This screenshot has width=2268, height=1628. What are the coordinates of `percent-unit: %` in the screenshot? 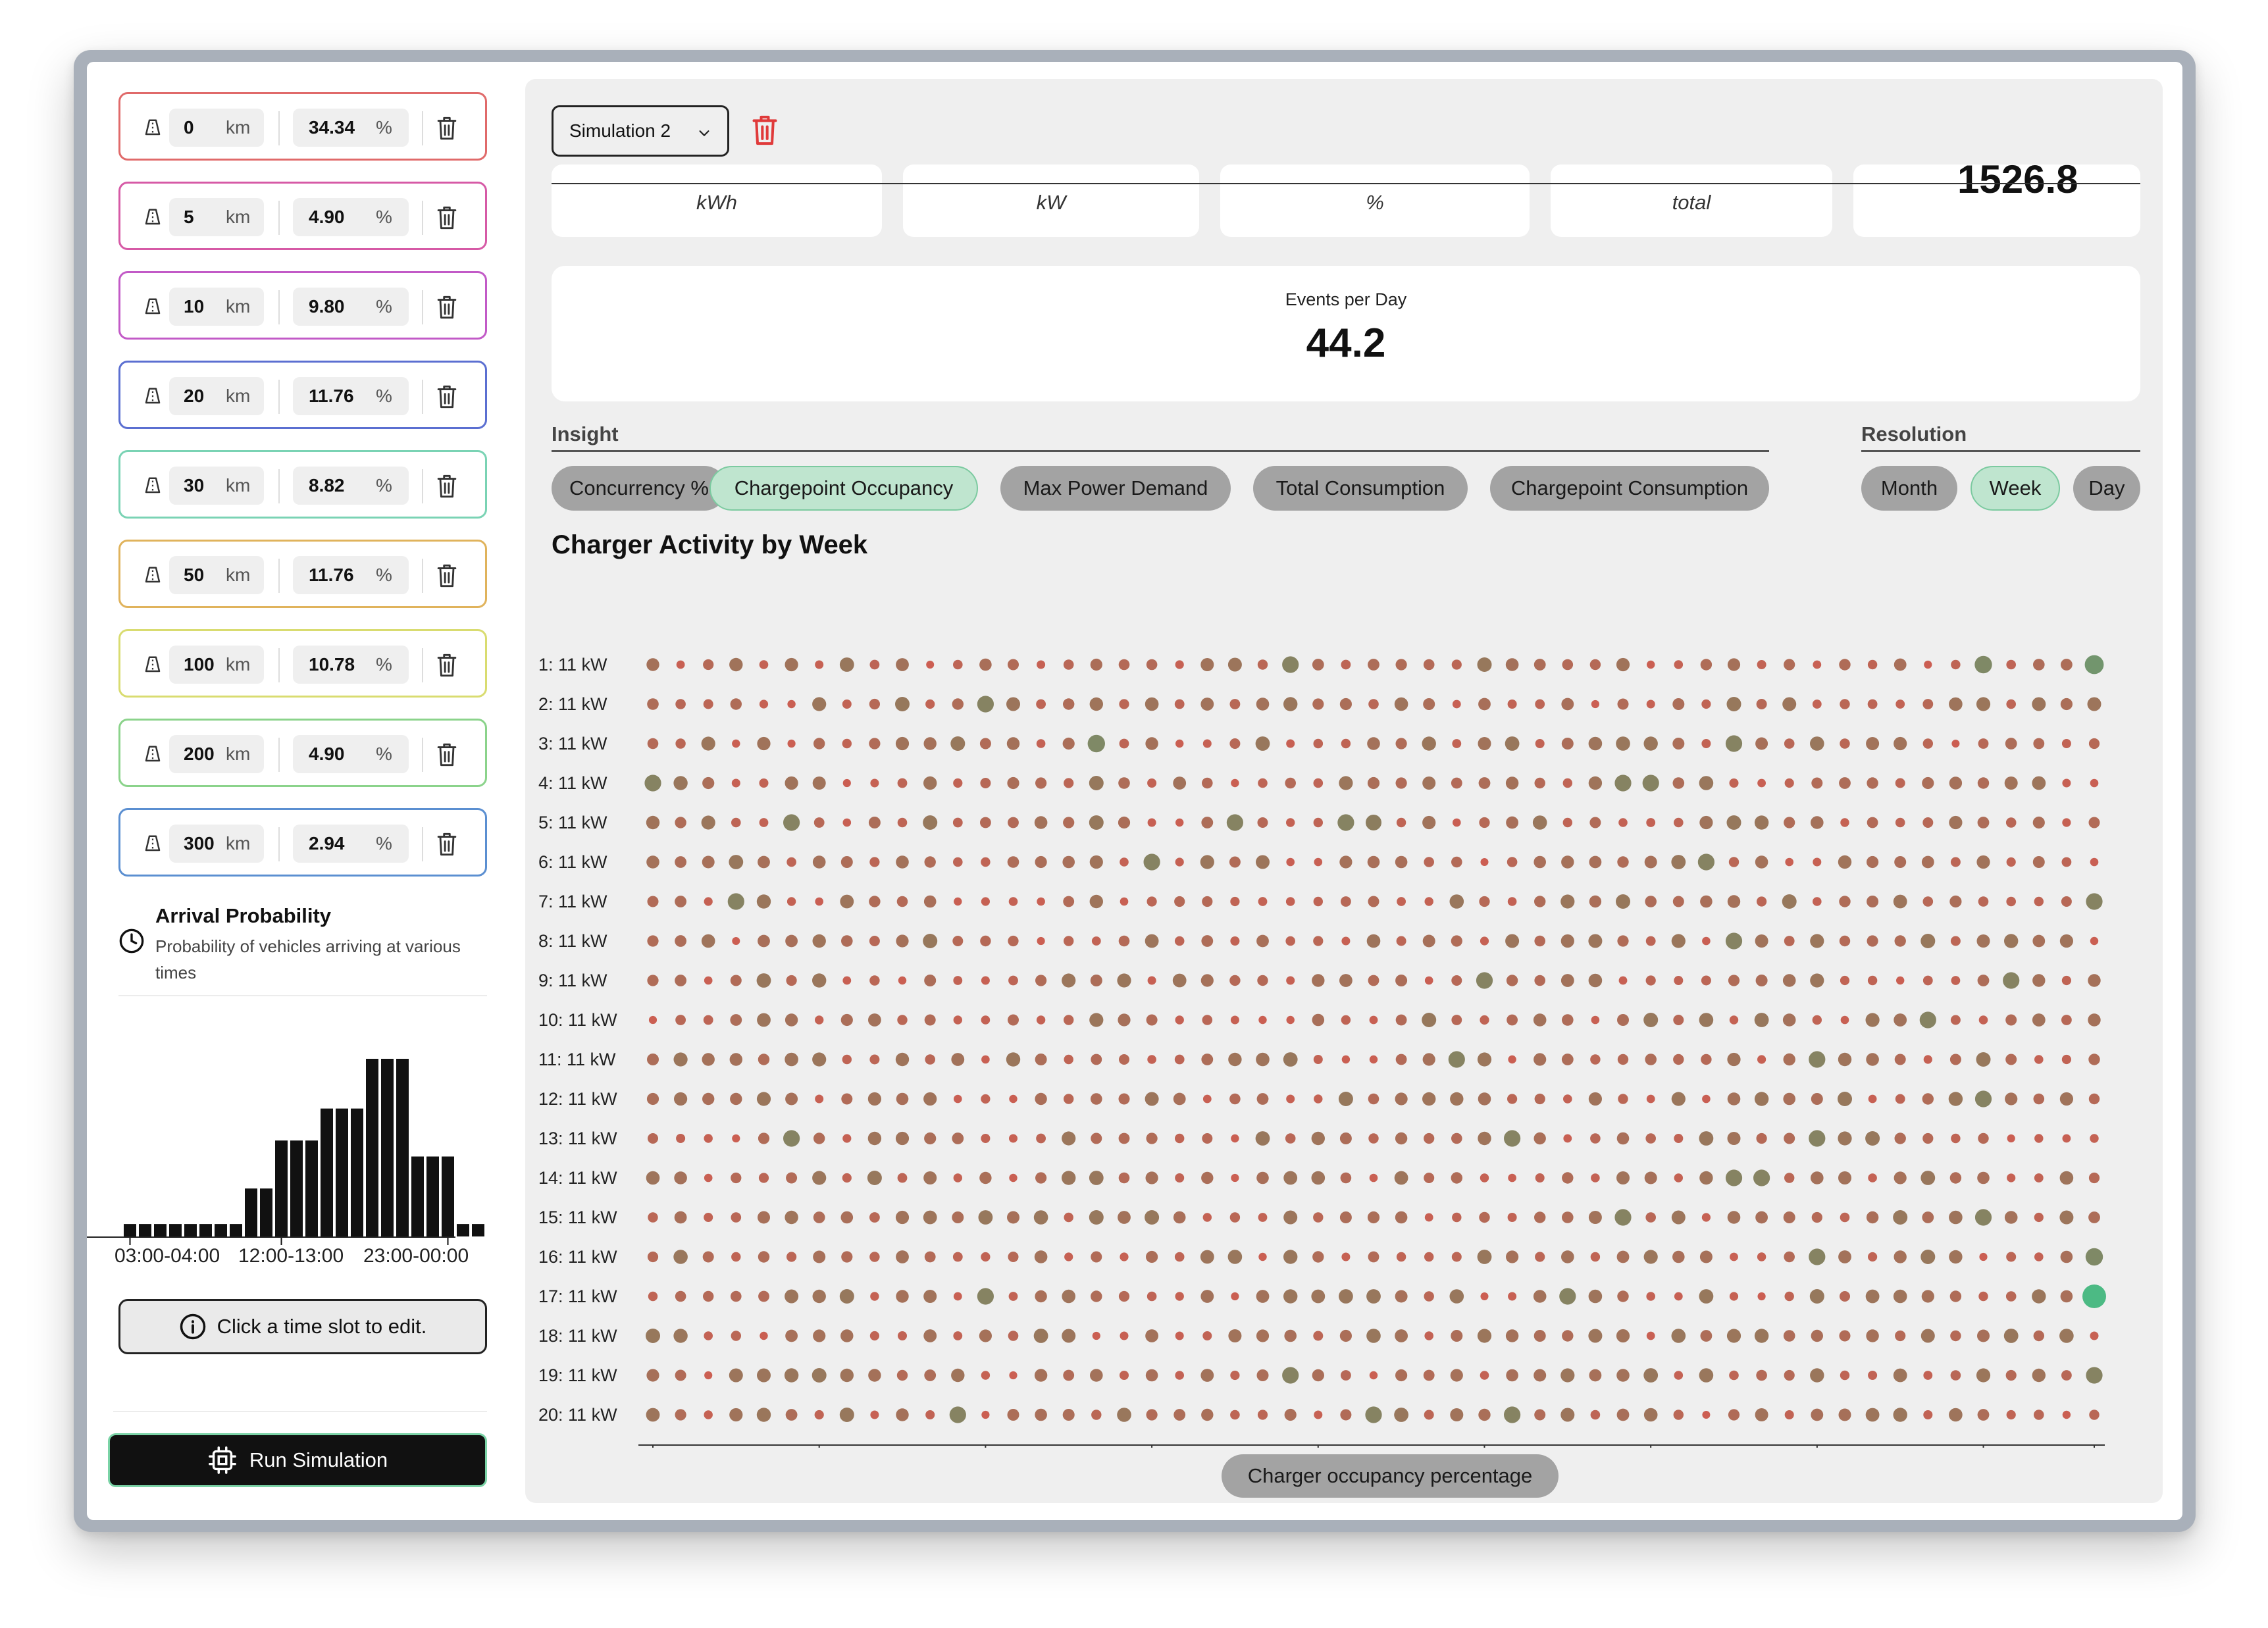 It's located at (384, 396).